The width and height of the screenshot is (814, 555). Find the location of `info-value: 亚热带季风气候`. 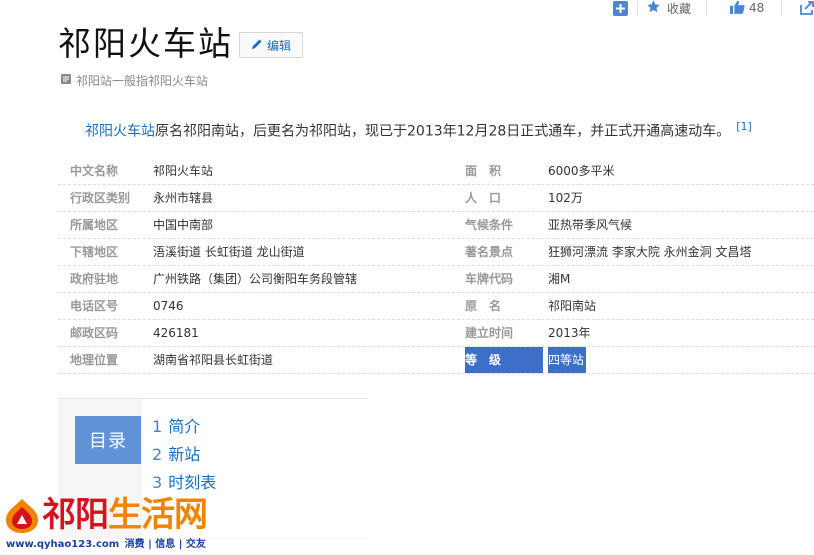

info-value: 亚热带季风气候 is located at coordinates (590, 225).